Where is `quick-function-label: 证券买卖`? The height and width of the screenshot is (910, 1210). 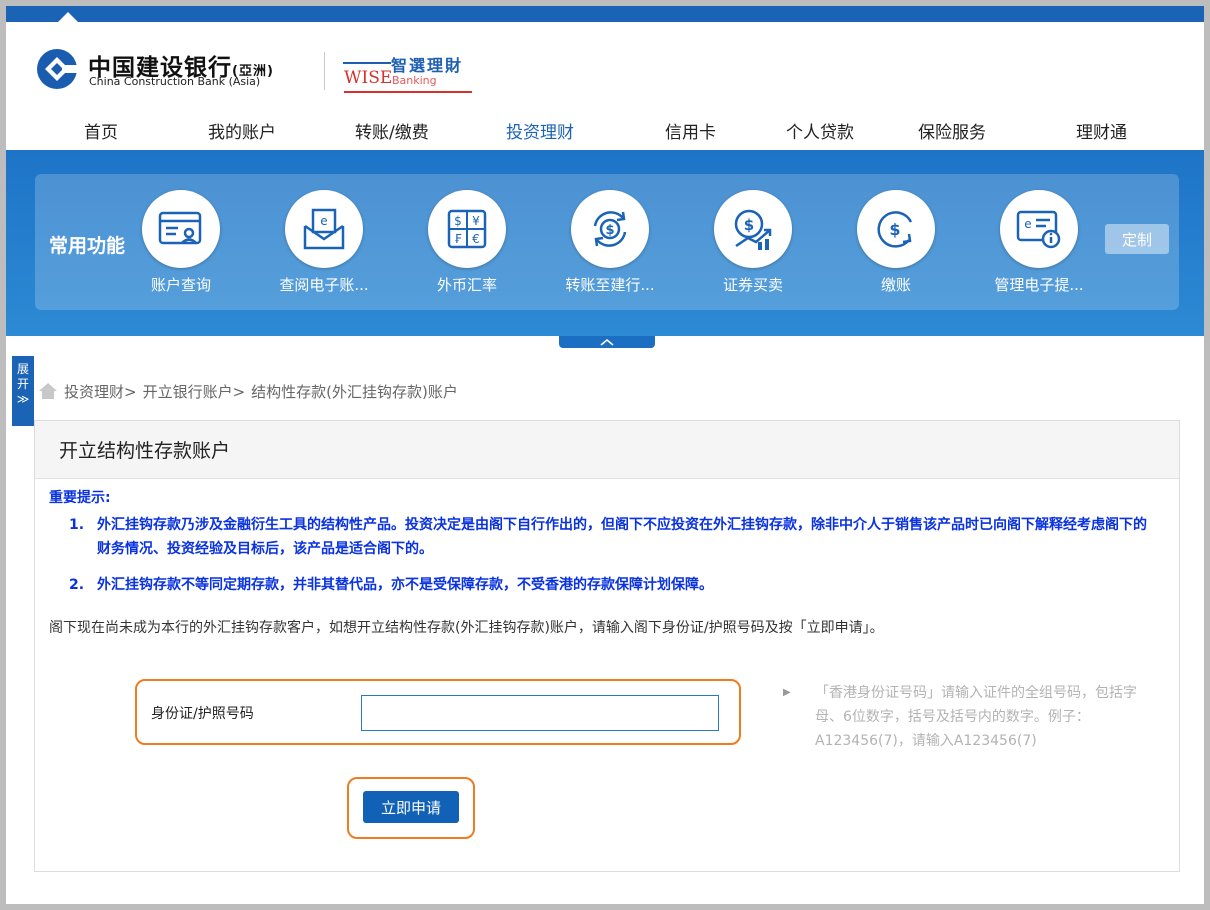 quick-function-label: 证券买卖 is located at coordinates (752, 285).